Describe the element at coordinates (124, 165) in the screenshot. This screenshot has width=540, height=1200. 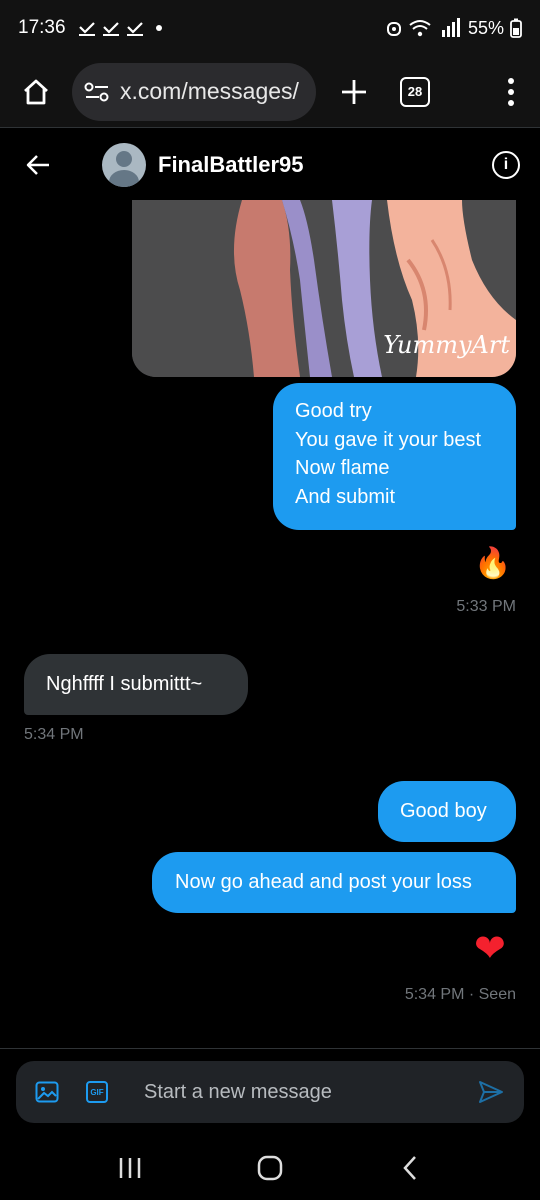
I see `contact-avatar` at that location.